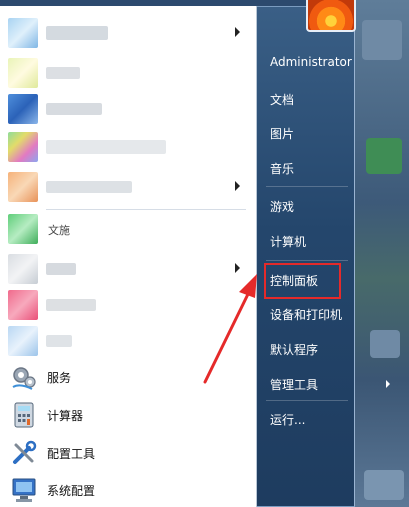  What do you see at coordinates (294, 349) in the screenshot?
I see `right-item-default-programs: 默认程序` at bounding box center [294, 349].